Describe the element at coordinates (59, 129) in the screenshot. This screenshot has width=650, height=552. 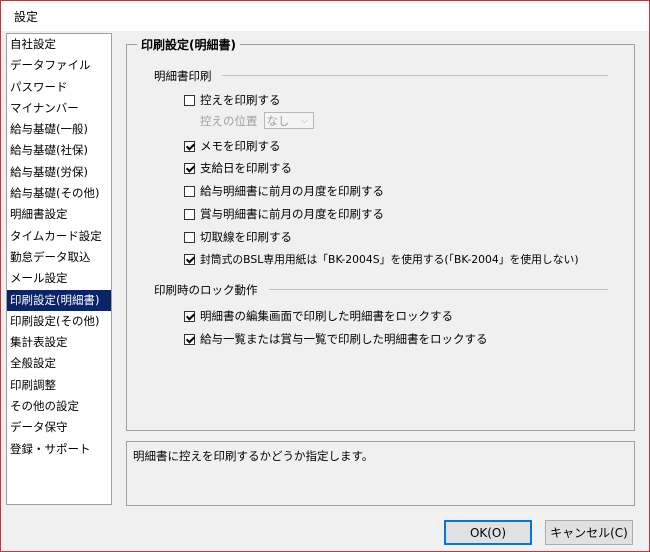
I see `sidebar-item: 給与基礎(一般)` at that location.